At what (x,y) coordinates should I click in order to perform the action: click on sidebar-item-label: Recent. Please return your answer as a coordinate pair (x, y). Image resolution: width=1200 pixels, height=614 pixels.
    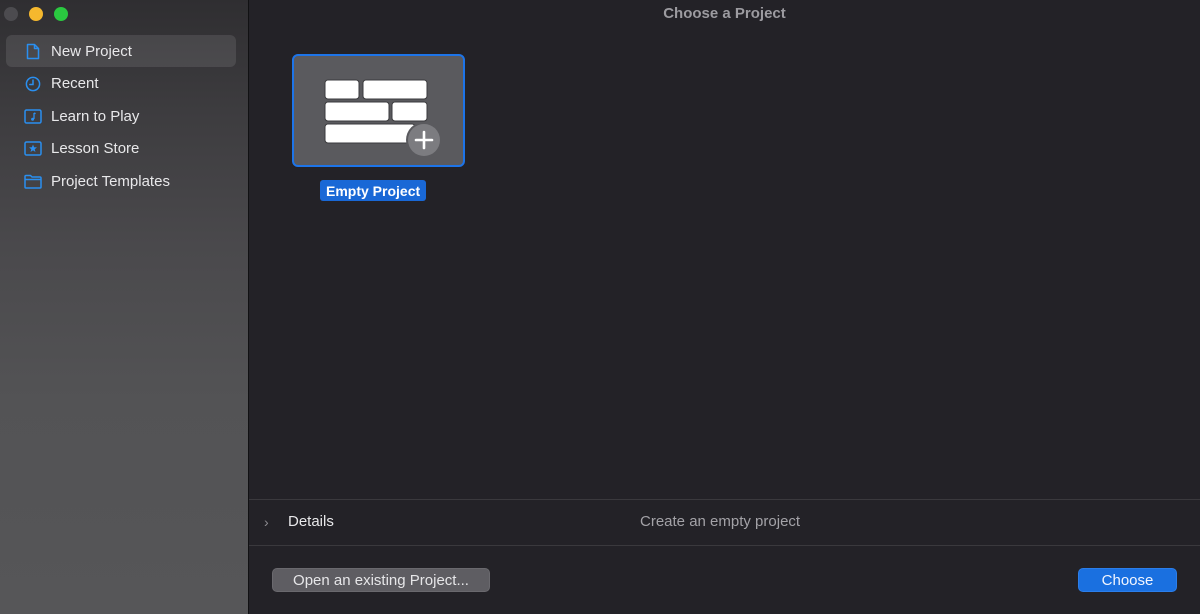
    Looking at the image, I should click on (75, 83).